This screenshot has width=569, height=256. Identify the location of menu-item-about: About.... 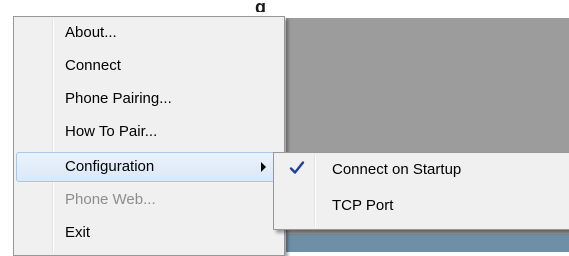
(149, 33).